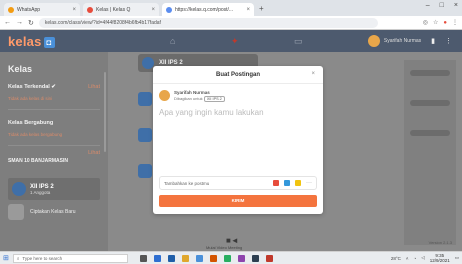 The height and width of the screenshot is (264, 462). What do you see at coordinates (18, 258) in the screenshot?
I see `search-icon: ⌕` at bounding box center [18, 258].